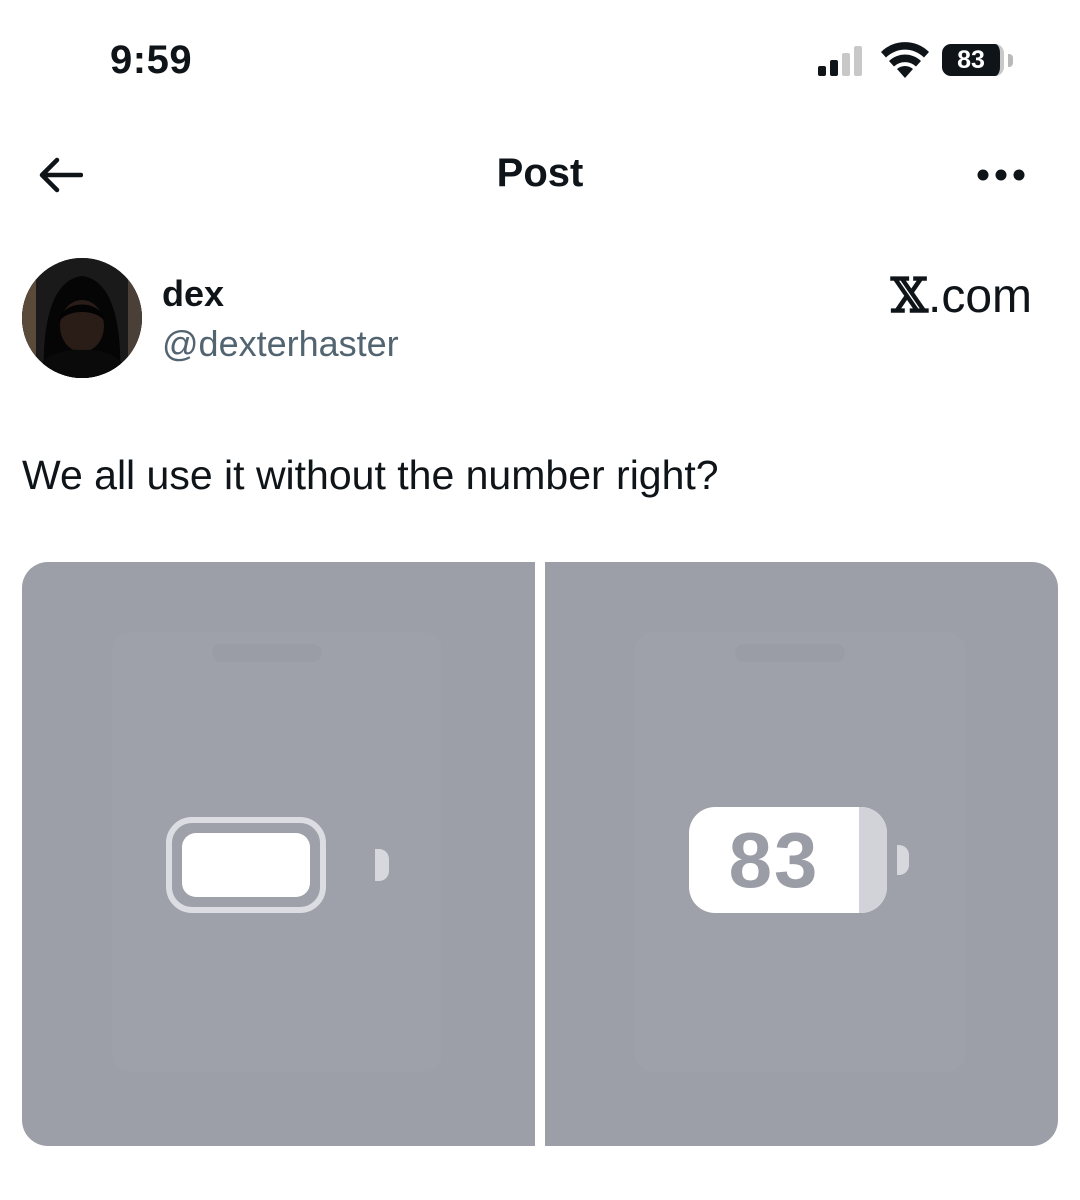 The height and width of the screenshot is (1200, 1080). I want to click on post-text: We all use it without the number right?, so click(370, 475).